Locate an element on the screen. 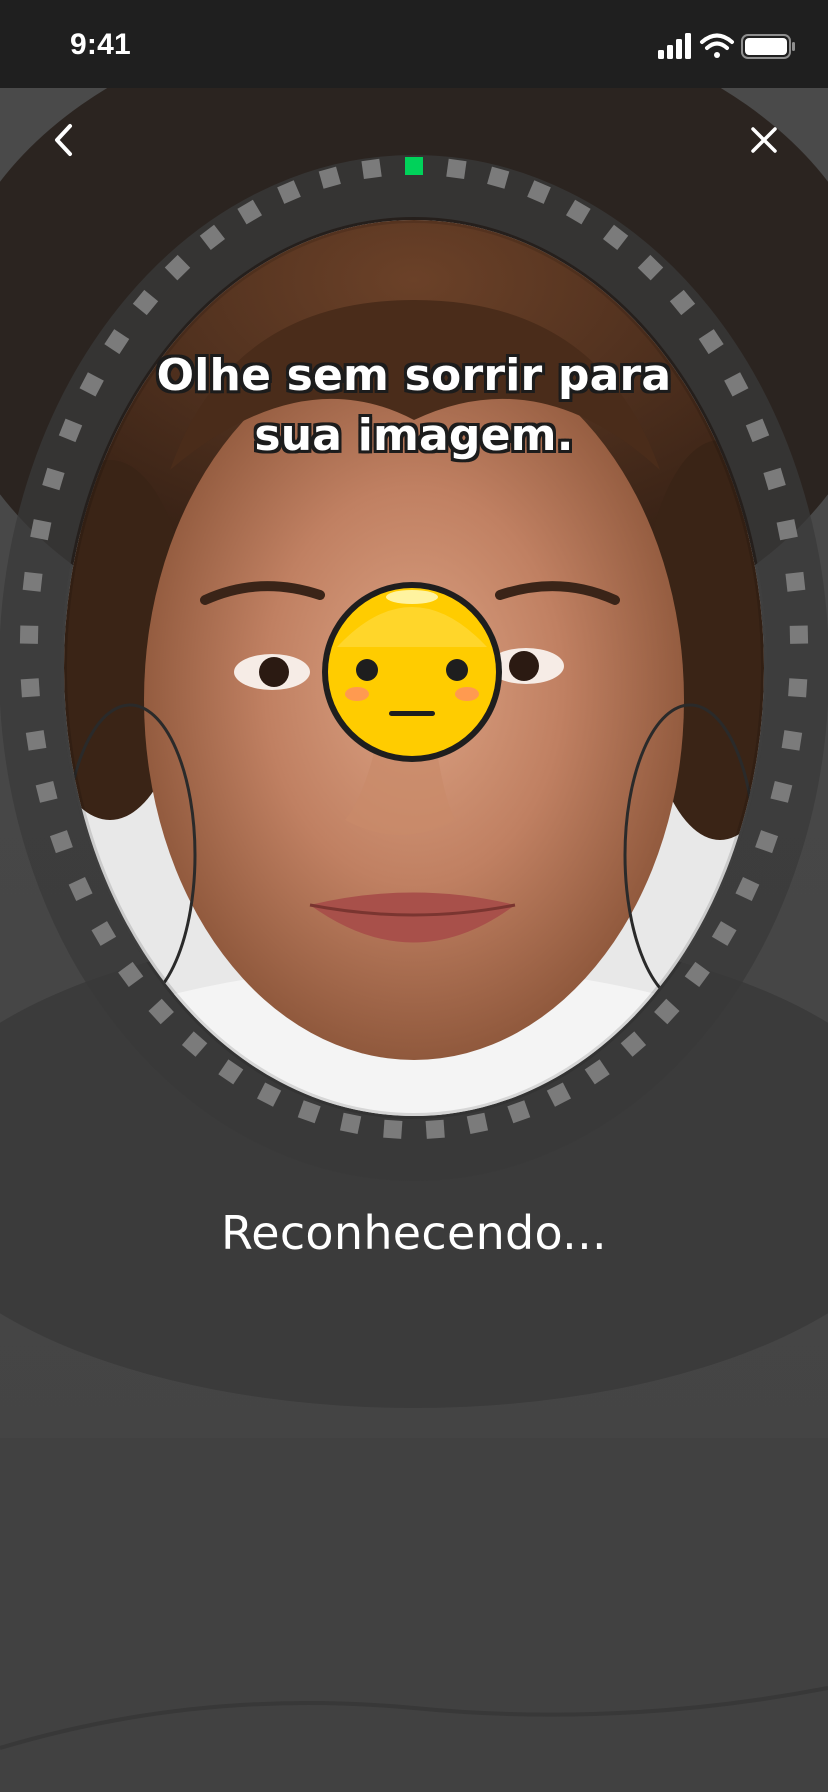  back-button is located at coordinates (64, 140).